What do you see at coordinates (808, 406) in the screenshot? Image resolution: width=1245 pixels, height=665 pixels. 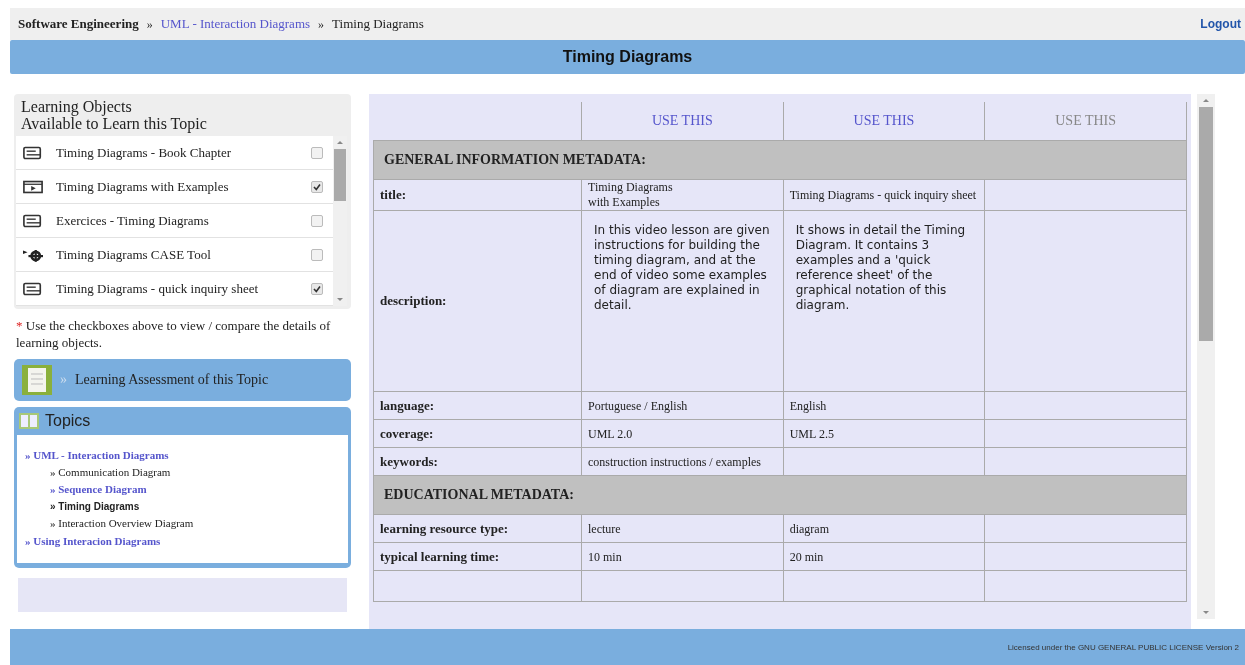 I see `table-cell: English` at bounding box center [808, 406].